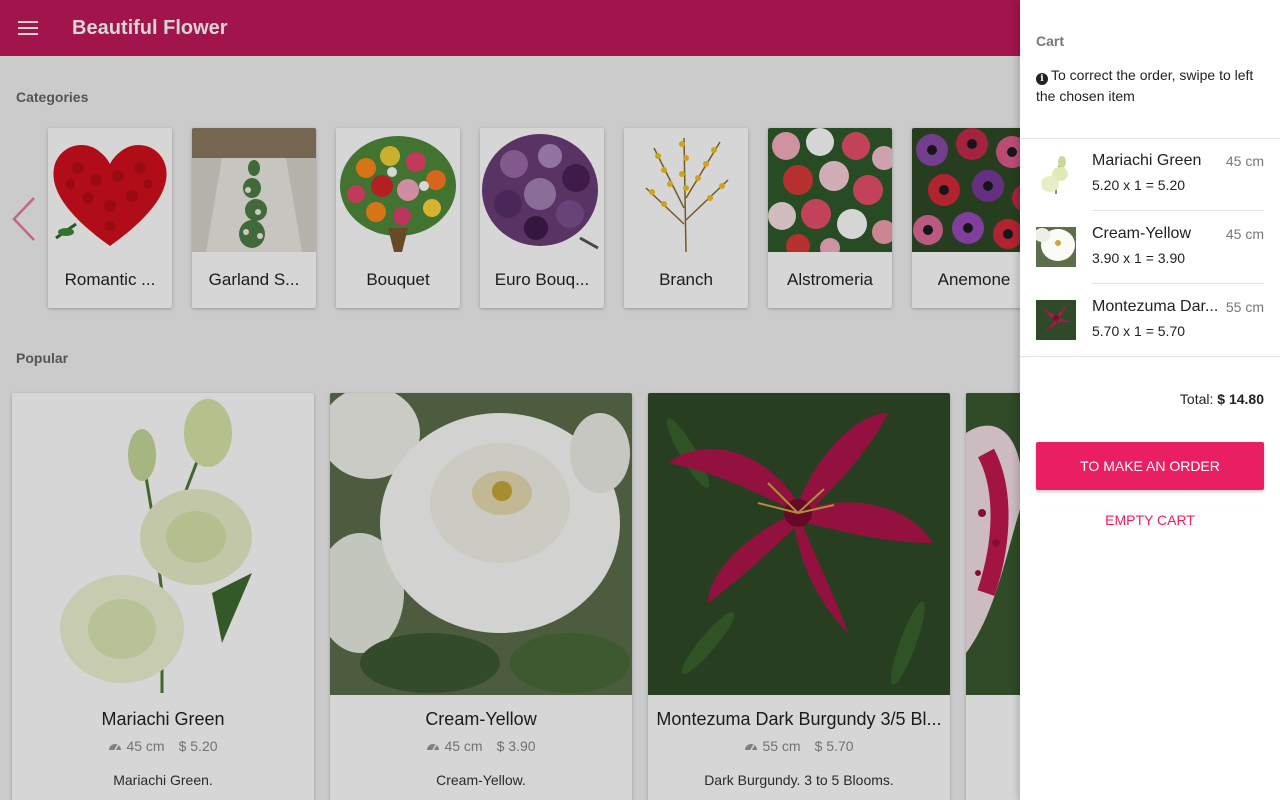 The image size is (1280, 800). Describe the element at coordinates (1042, 79) in the screenshot. I see `info-icon: i` at that location.